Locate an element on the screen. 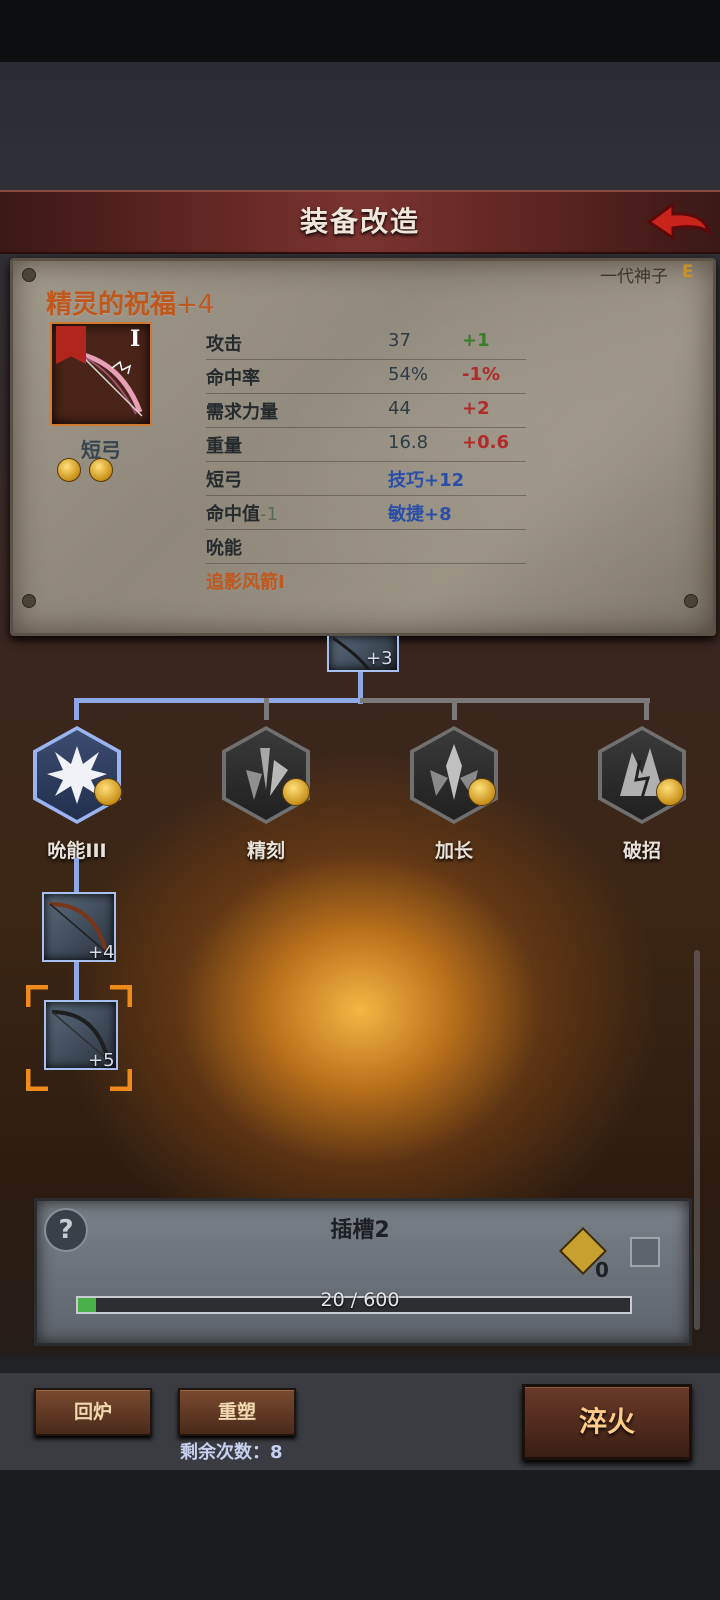 The width and height of the screenshot is (720, 1600). stat-value-attack: 37 is located at coordinates (399, 340).